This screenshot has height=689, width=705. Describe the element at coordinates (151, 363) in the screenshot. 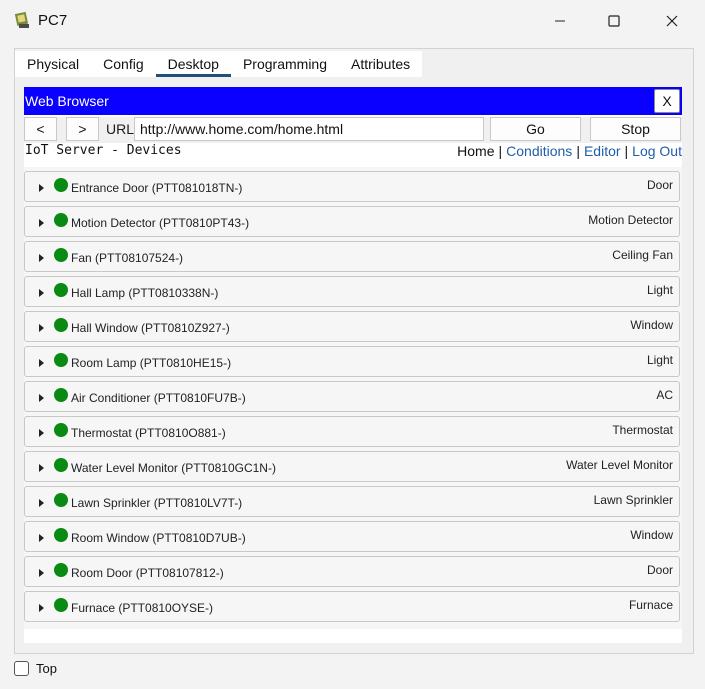

I see `device-name: Room Lamp (PTT0810HE15-)` at that location.